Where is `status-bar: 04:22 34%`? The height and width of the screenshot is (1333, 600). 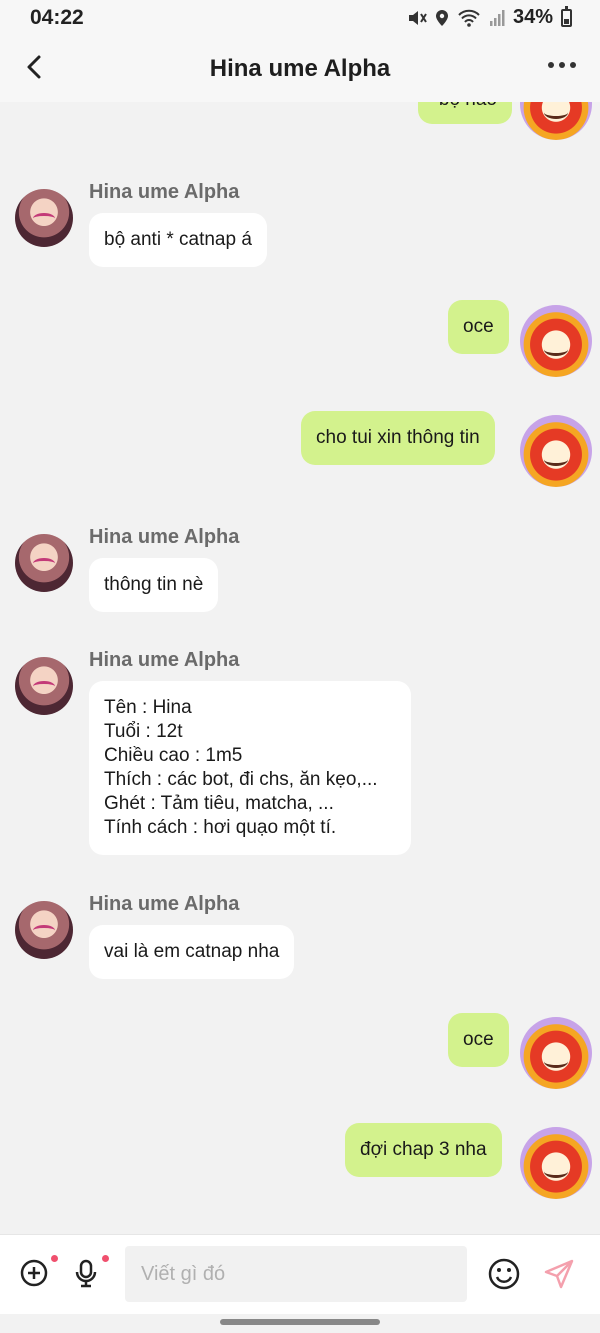 status-bar: 04:22 34% is located at coordinates (300, 18).